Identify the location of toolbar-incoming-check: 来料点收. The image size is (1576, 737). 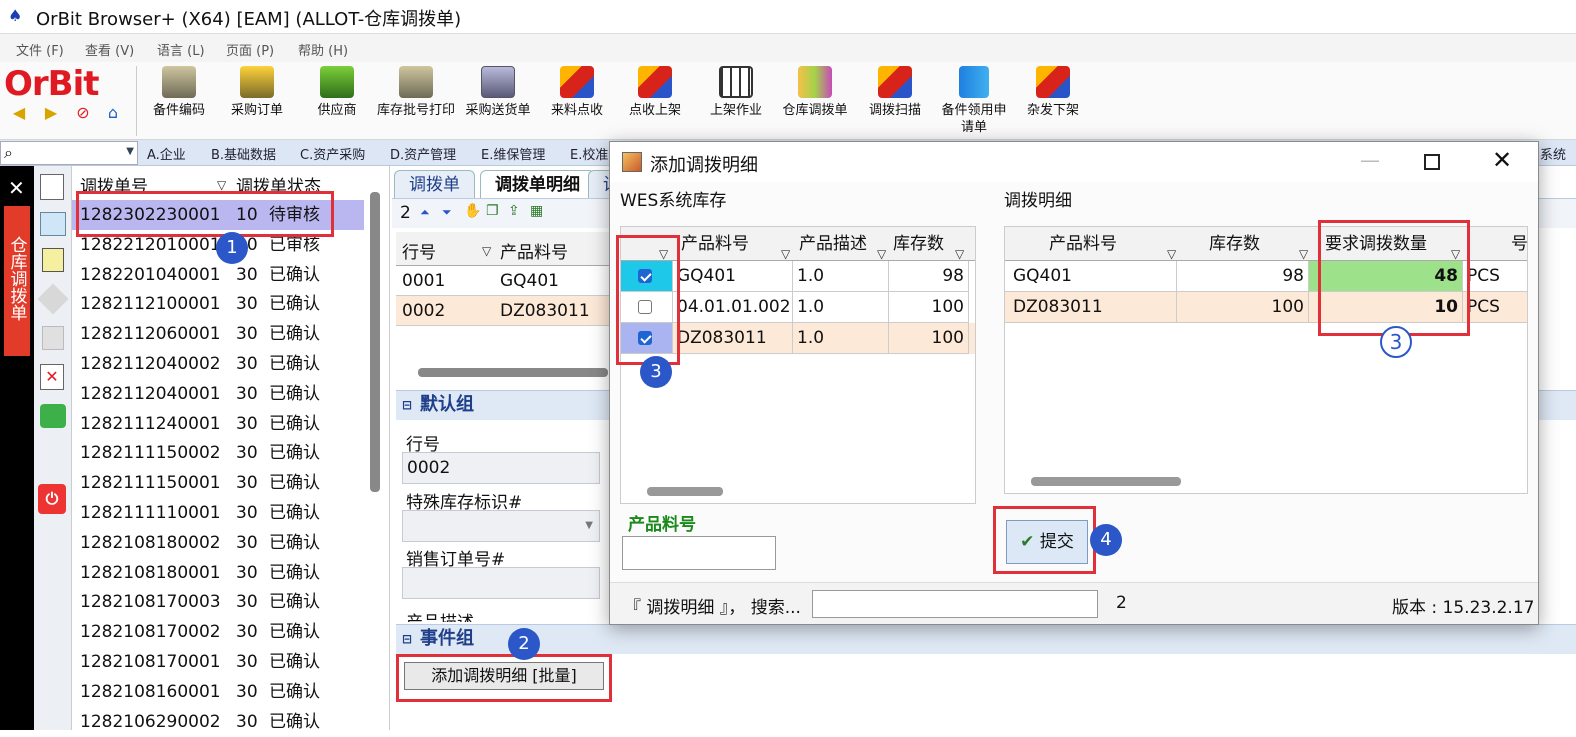
(577, 101).